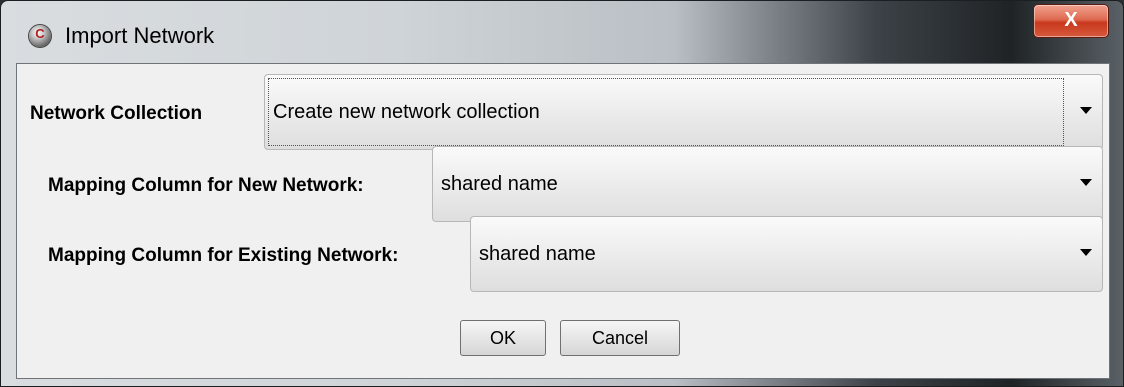 This screenshot has width=1124, height=387. I want to click on mapping-existing-dropdown: shared name, so click(786, 254).